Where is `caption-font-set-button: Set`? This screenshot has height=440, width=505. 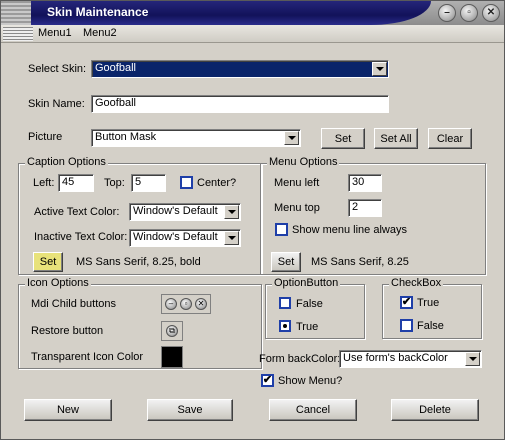
caption-font-set-button: Set is located at coordinates (48, 262).